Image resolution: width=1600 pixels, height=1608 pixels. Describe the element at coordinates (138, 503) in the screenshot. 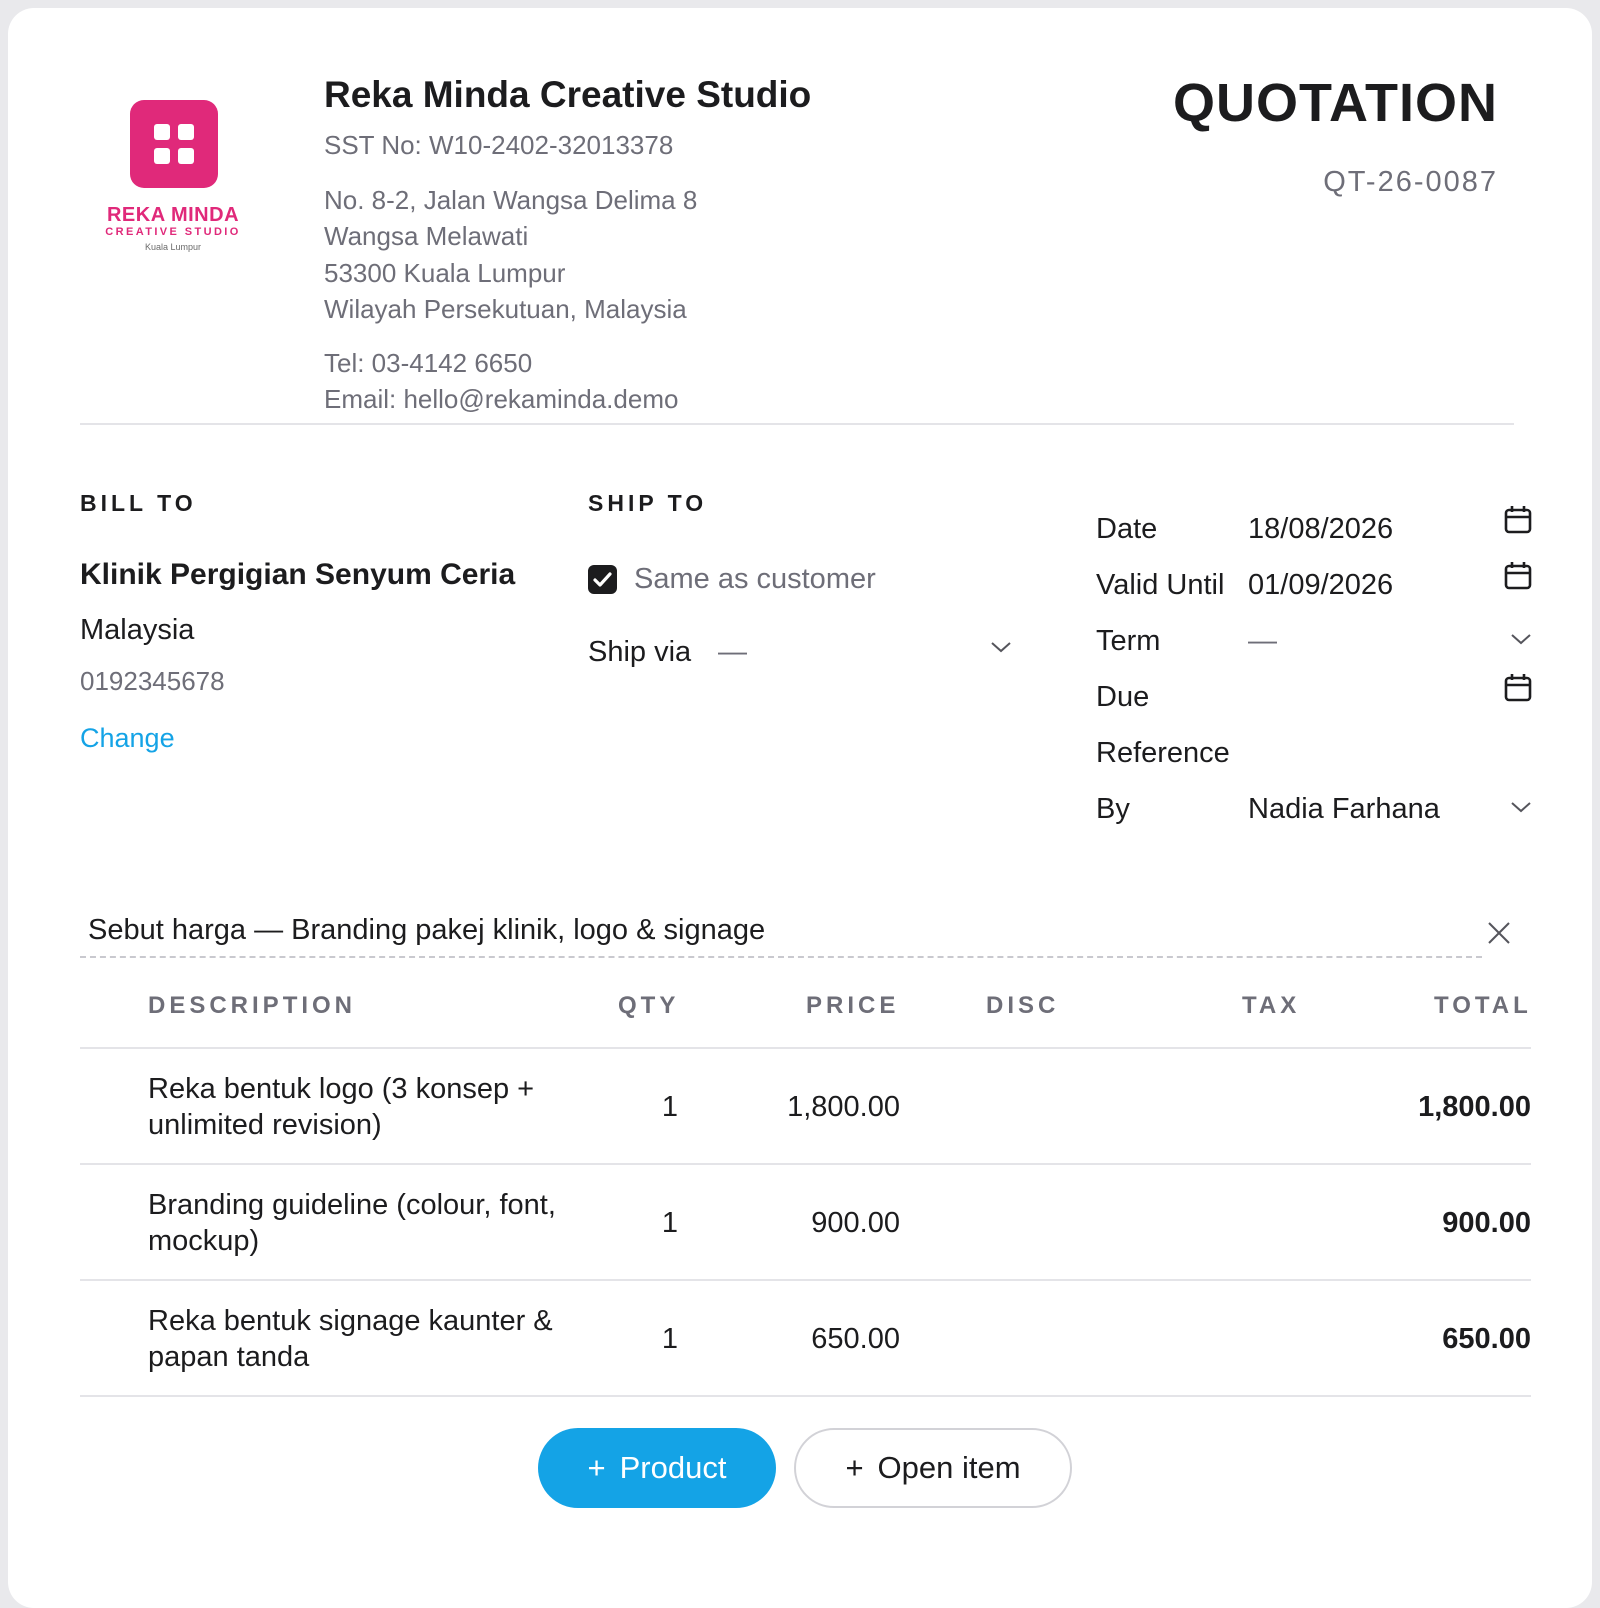

I see `bill-to-label: BILL TO` at that location.